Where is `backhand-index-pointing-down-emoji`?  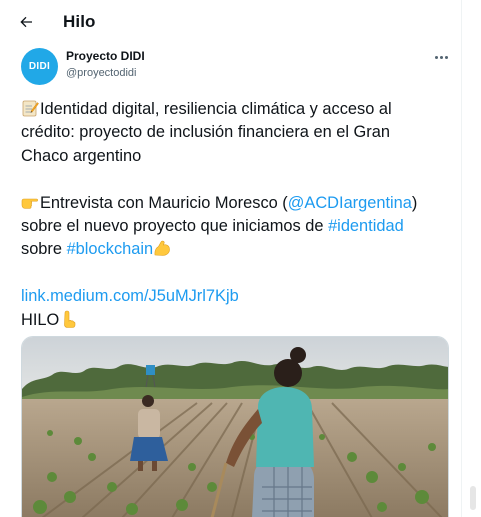 backhand-index-pointing-down-emoji is located at coordinates (68, 319).